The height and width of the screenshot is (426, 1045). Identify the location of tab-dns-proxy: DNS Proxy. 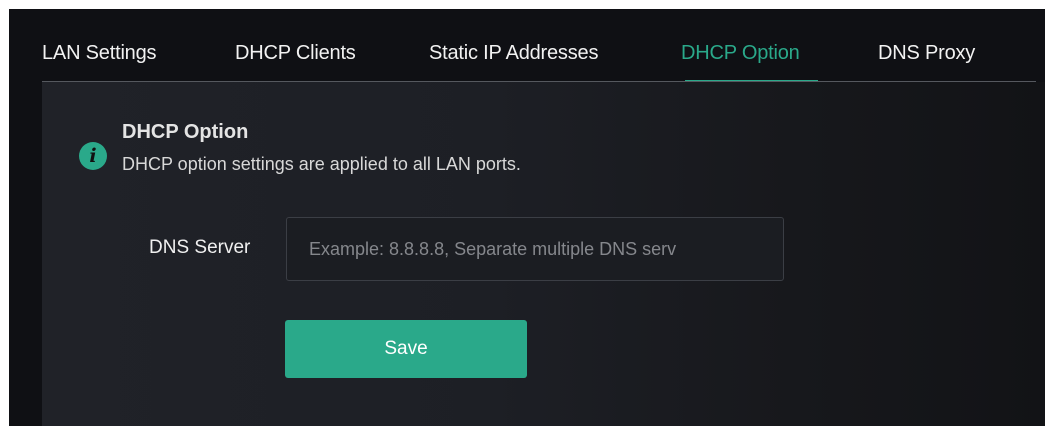
(926, 53).